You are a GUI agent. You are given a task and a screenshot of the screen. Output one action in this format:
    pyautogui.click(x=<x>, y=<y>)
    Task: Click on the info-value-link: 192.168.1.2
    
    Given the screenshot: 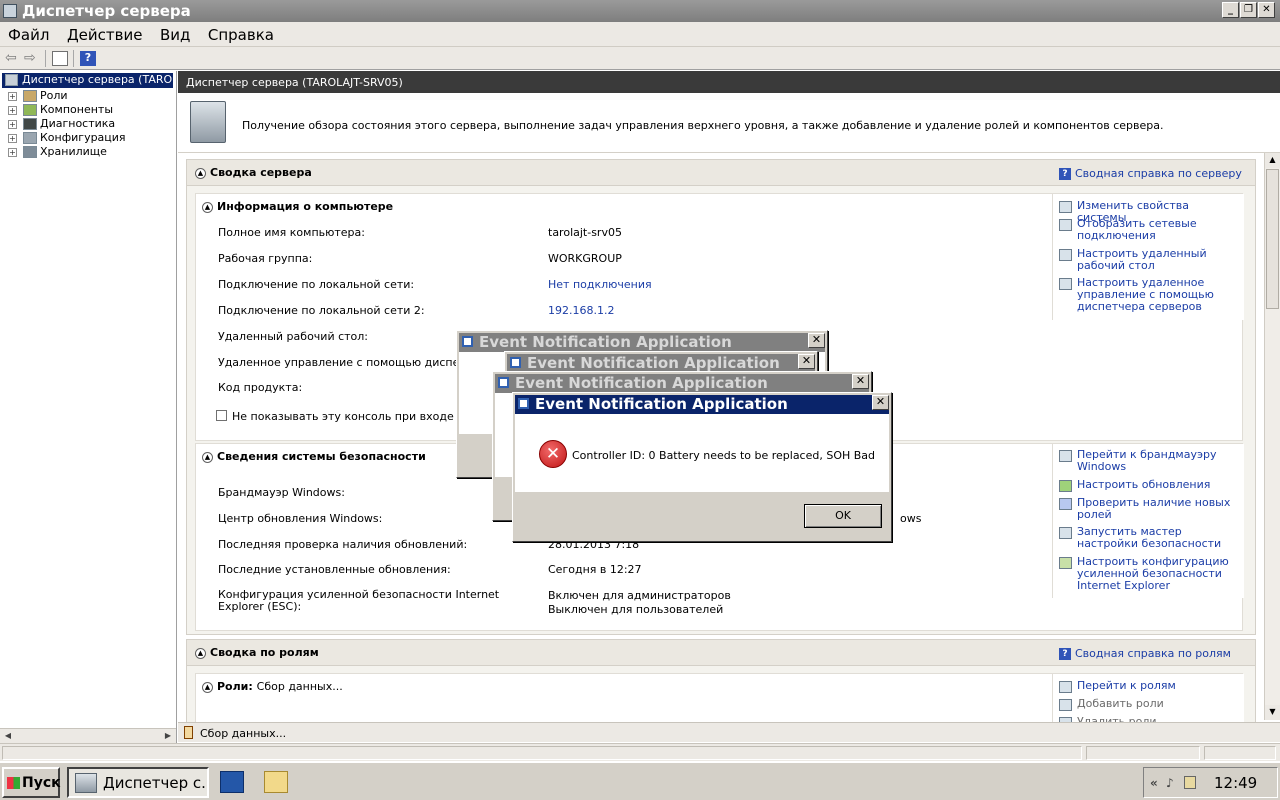 What is the action you would take?
    pyautogui.click(x=581, y=310)
    